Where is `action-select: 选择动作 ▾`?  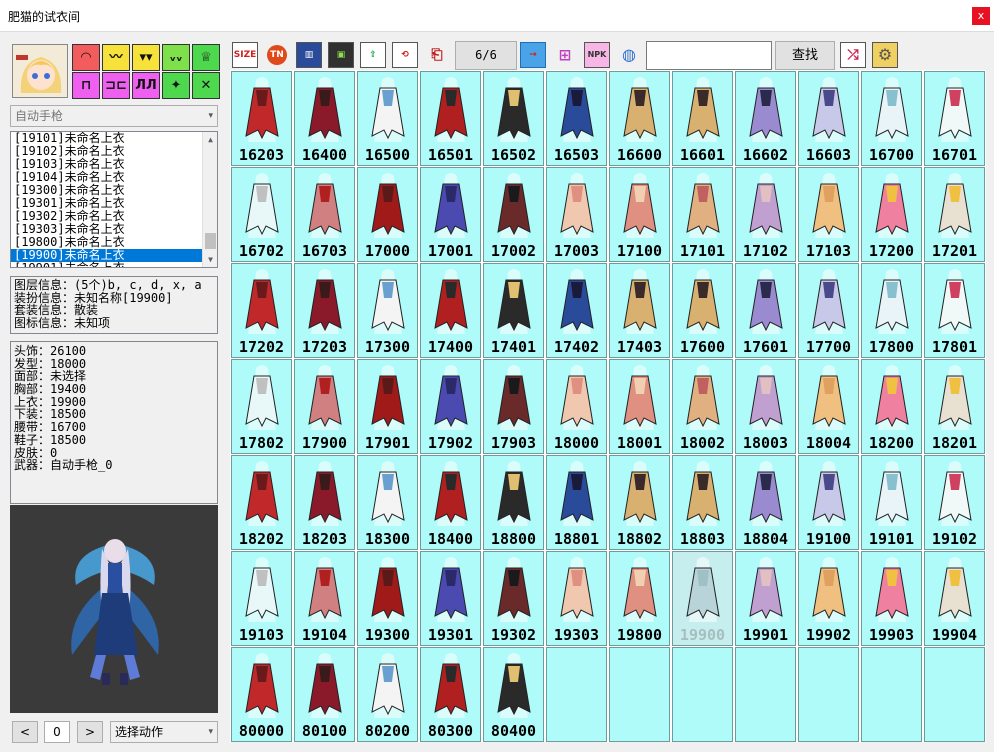
action-select: 选择动作 ▾ is located at coordinates (164, 732).